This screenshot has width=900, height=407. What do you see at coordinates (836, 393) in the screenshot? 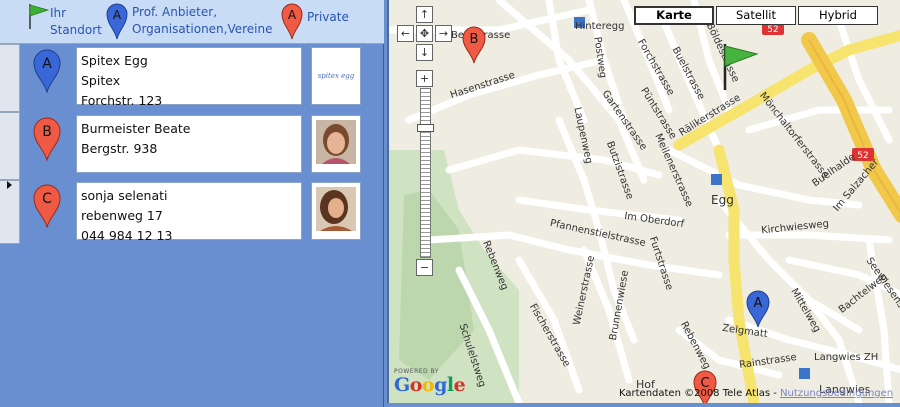
I see `terms-link: Nutzungsbedingungen` at bounding box center [836, 393].